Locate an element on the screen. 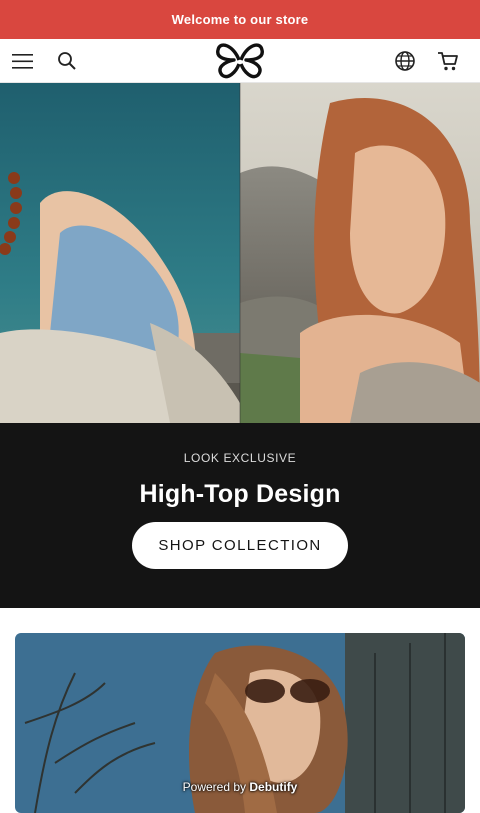  language-button is located at coordinates (405, 61).